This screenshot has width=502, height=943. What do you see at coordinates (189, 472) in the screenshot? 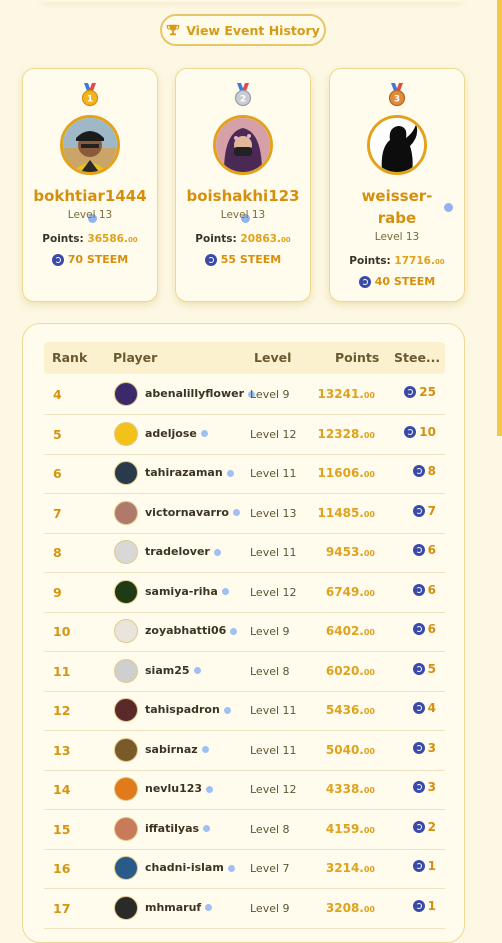
I see `player-name-link: tahirazaman` at bounding box center [189, 472].